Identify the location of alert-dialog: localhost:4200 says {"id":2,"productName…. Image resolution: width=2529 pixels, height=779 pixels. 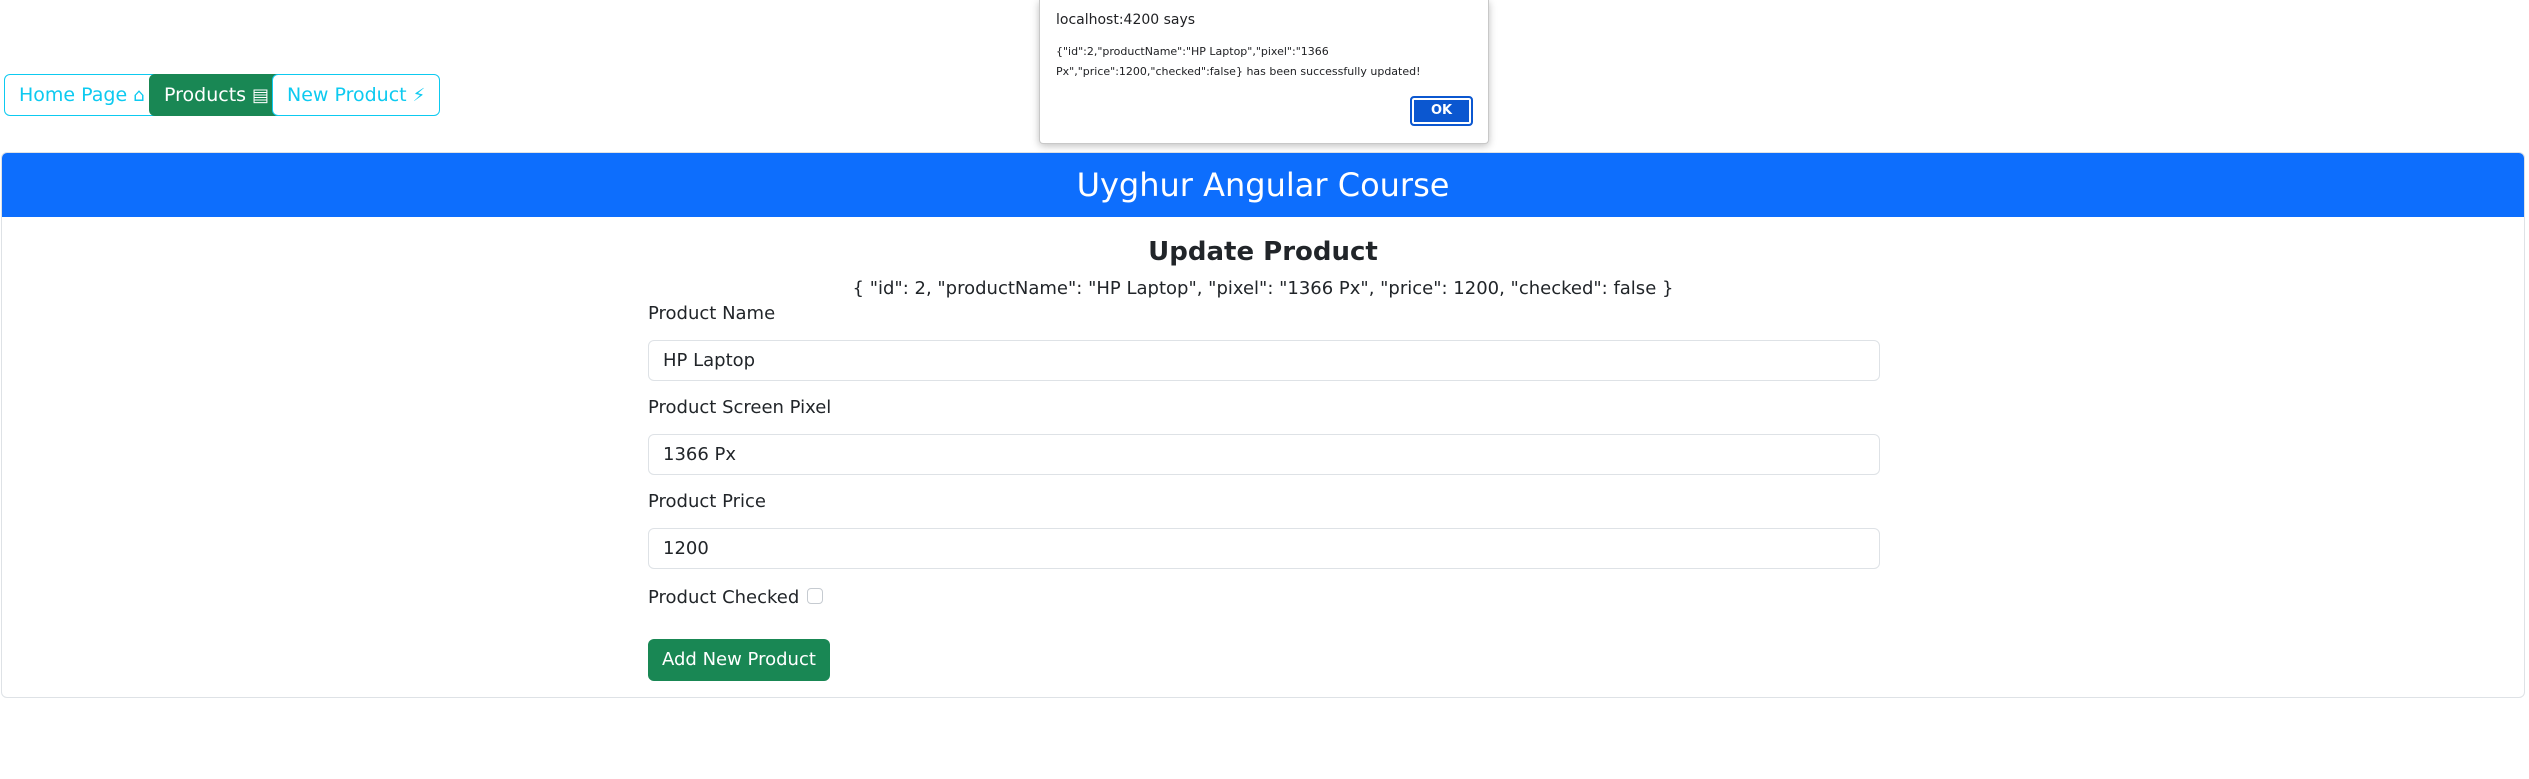
(1264, 72).